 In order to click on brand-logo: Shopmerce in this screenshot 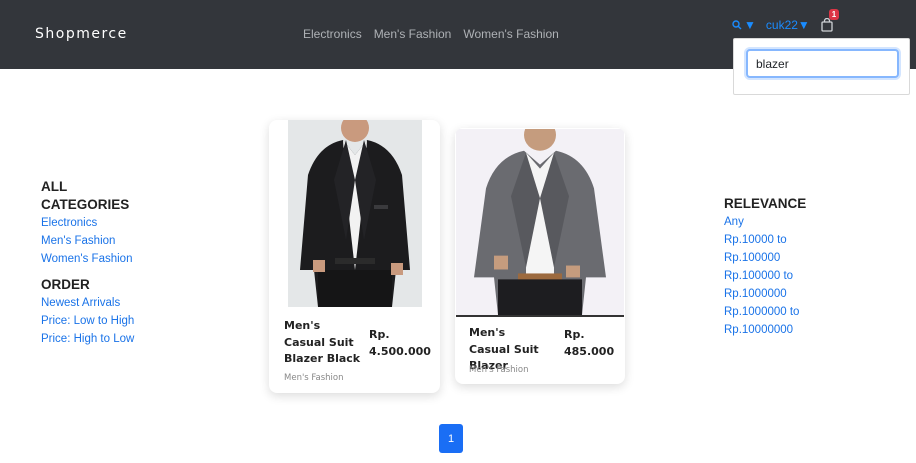, I will do `click(81, 34)`.